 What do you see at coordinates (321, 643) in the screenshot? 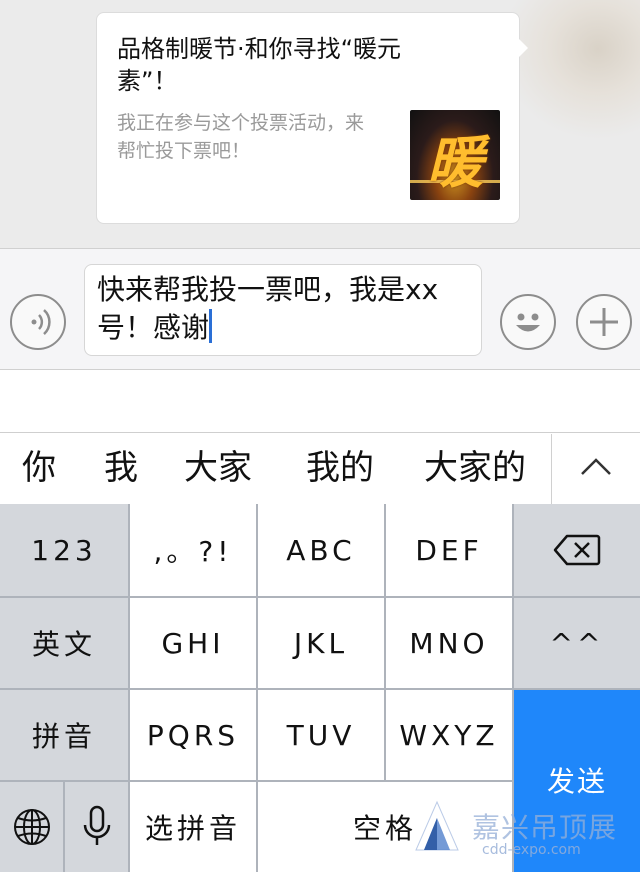
I see `key-jkl: JKL` at bounding box center [321, 643].